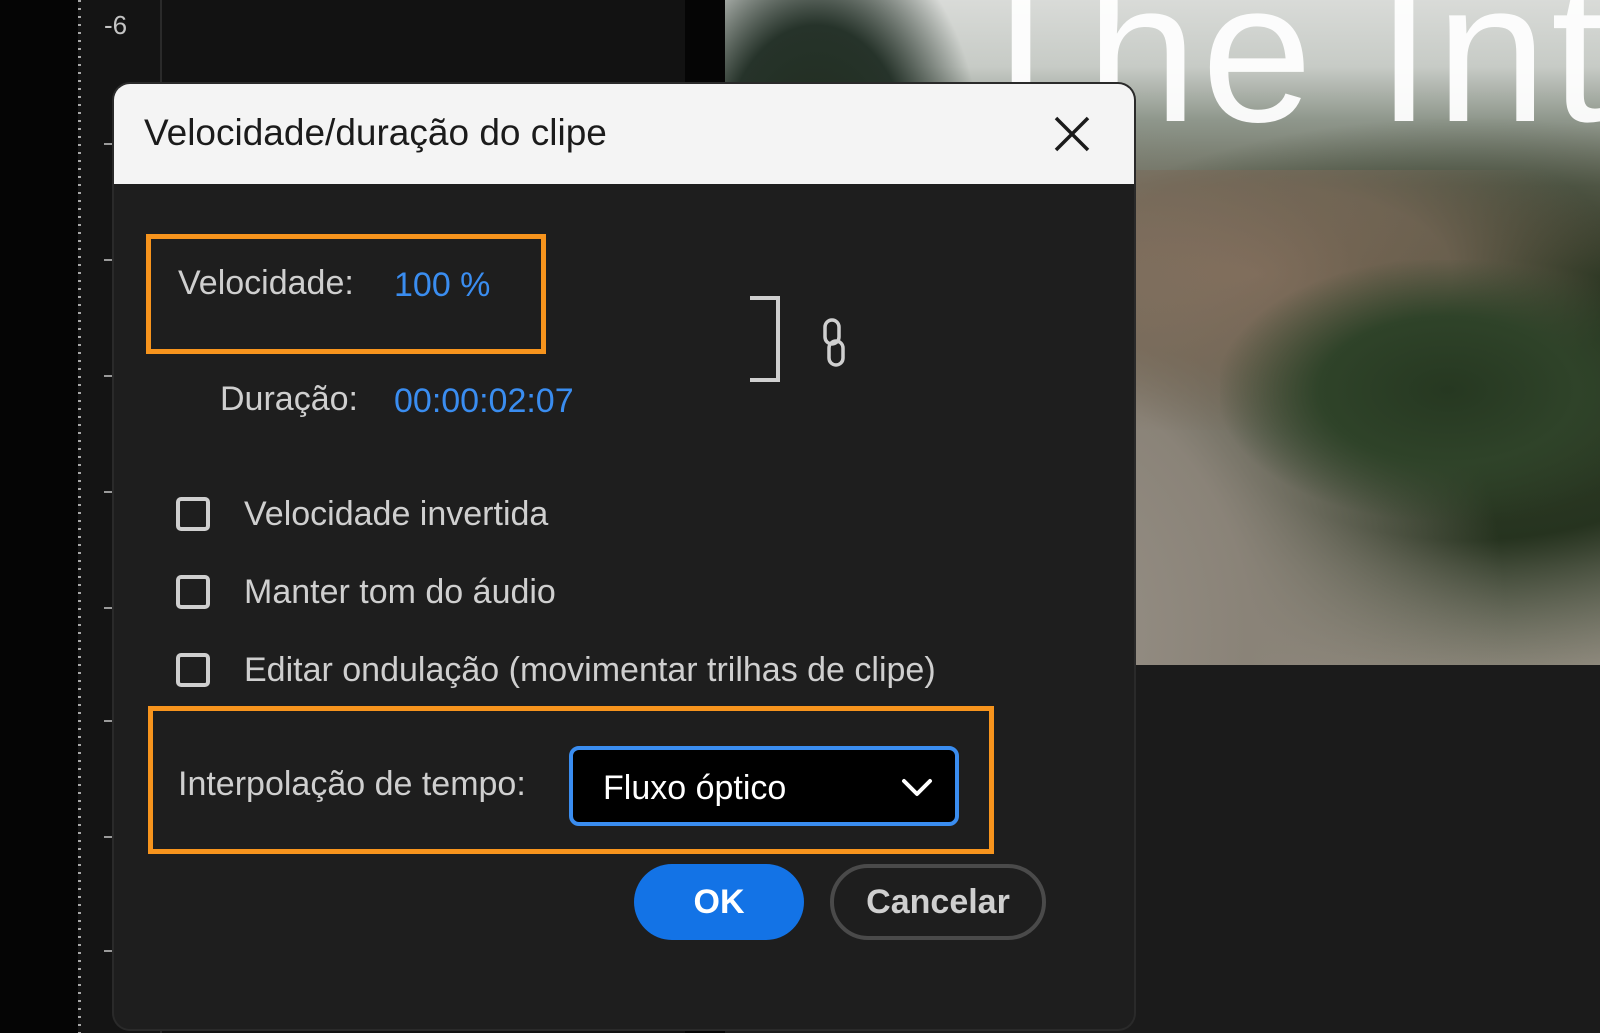 This screenshot has width=1600, height=1033. I want to click on link-bracket, so click(765, 339).